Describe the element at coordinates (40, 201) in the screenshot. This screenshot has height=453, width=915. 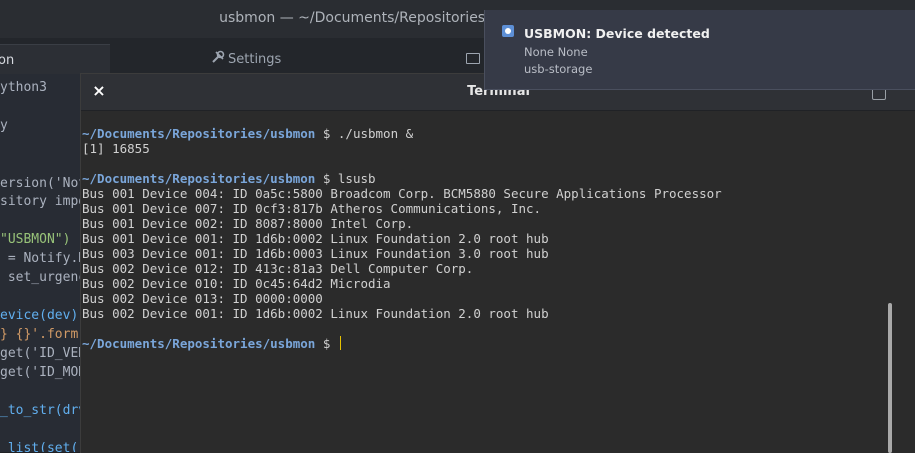
I see `code-line: sitory impo` at that location.